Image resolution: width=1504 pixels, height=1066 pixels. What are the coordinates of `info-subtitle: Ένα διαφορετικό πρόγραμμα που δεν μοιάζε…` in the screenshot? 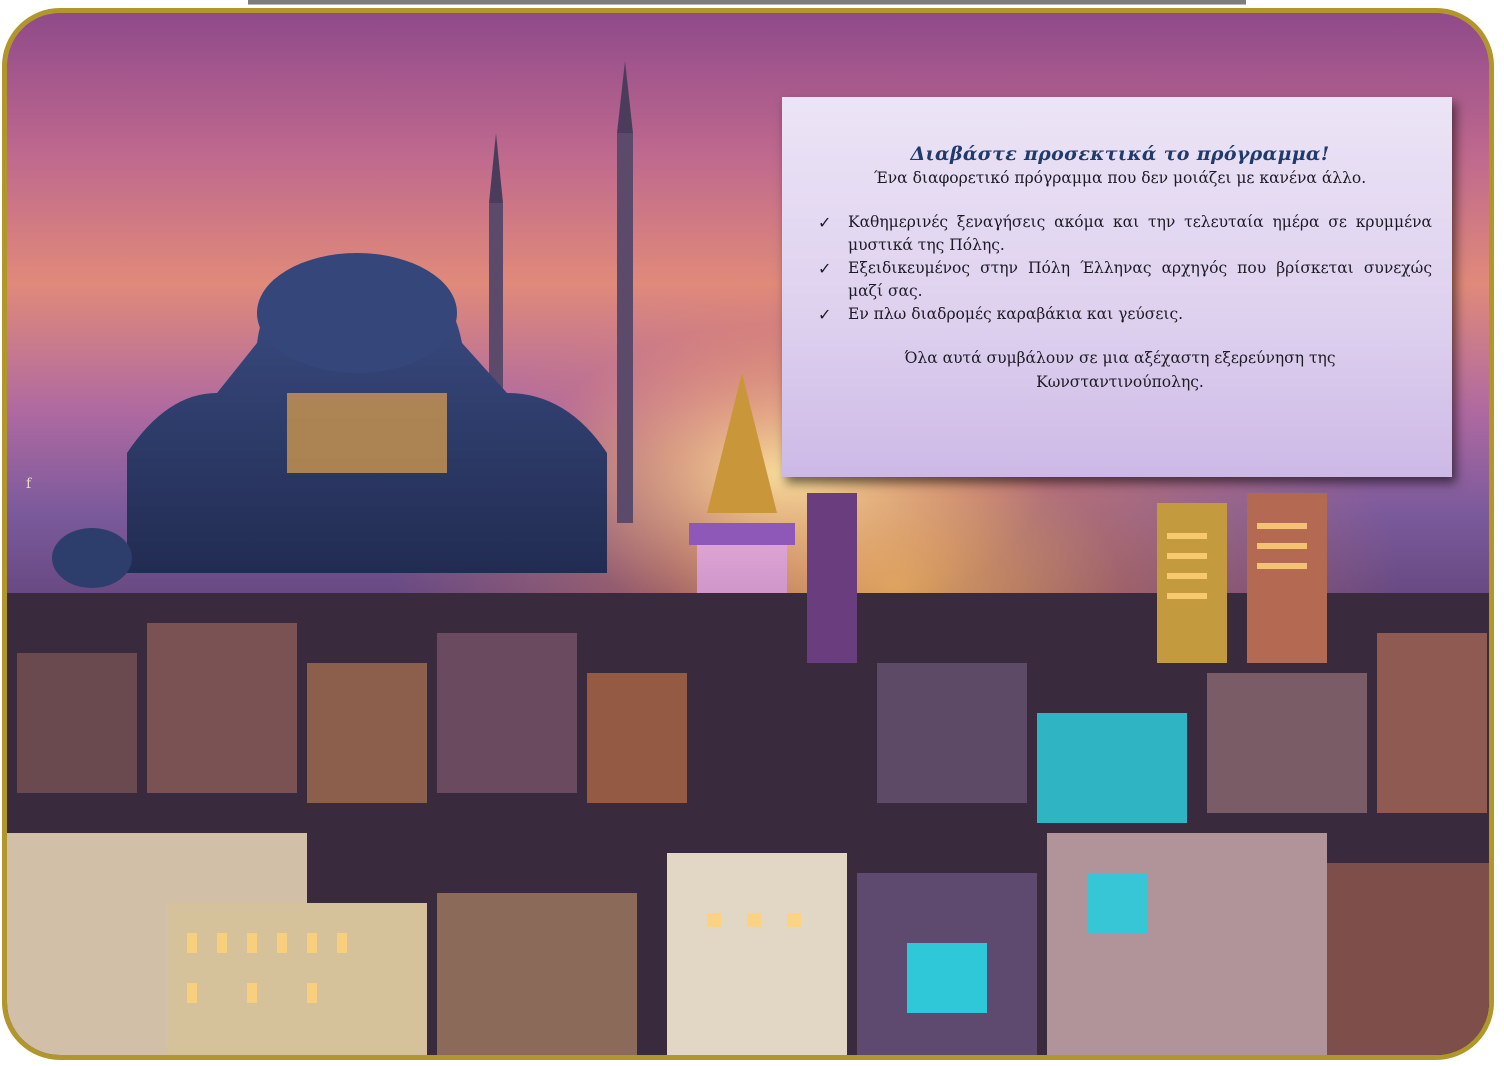 It's located at (1120, 178).